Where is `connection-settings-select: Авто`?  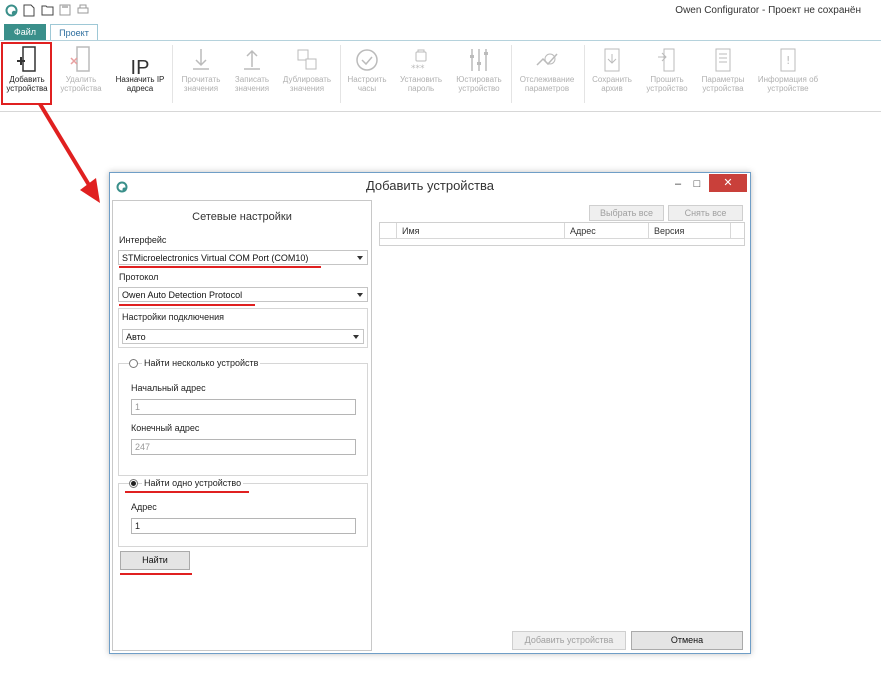
connection-settings-select: Авто is located at coordinates (243, 336).